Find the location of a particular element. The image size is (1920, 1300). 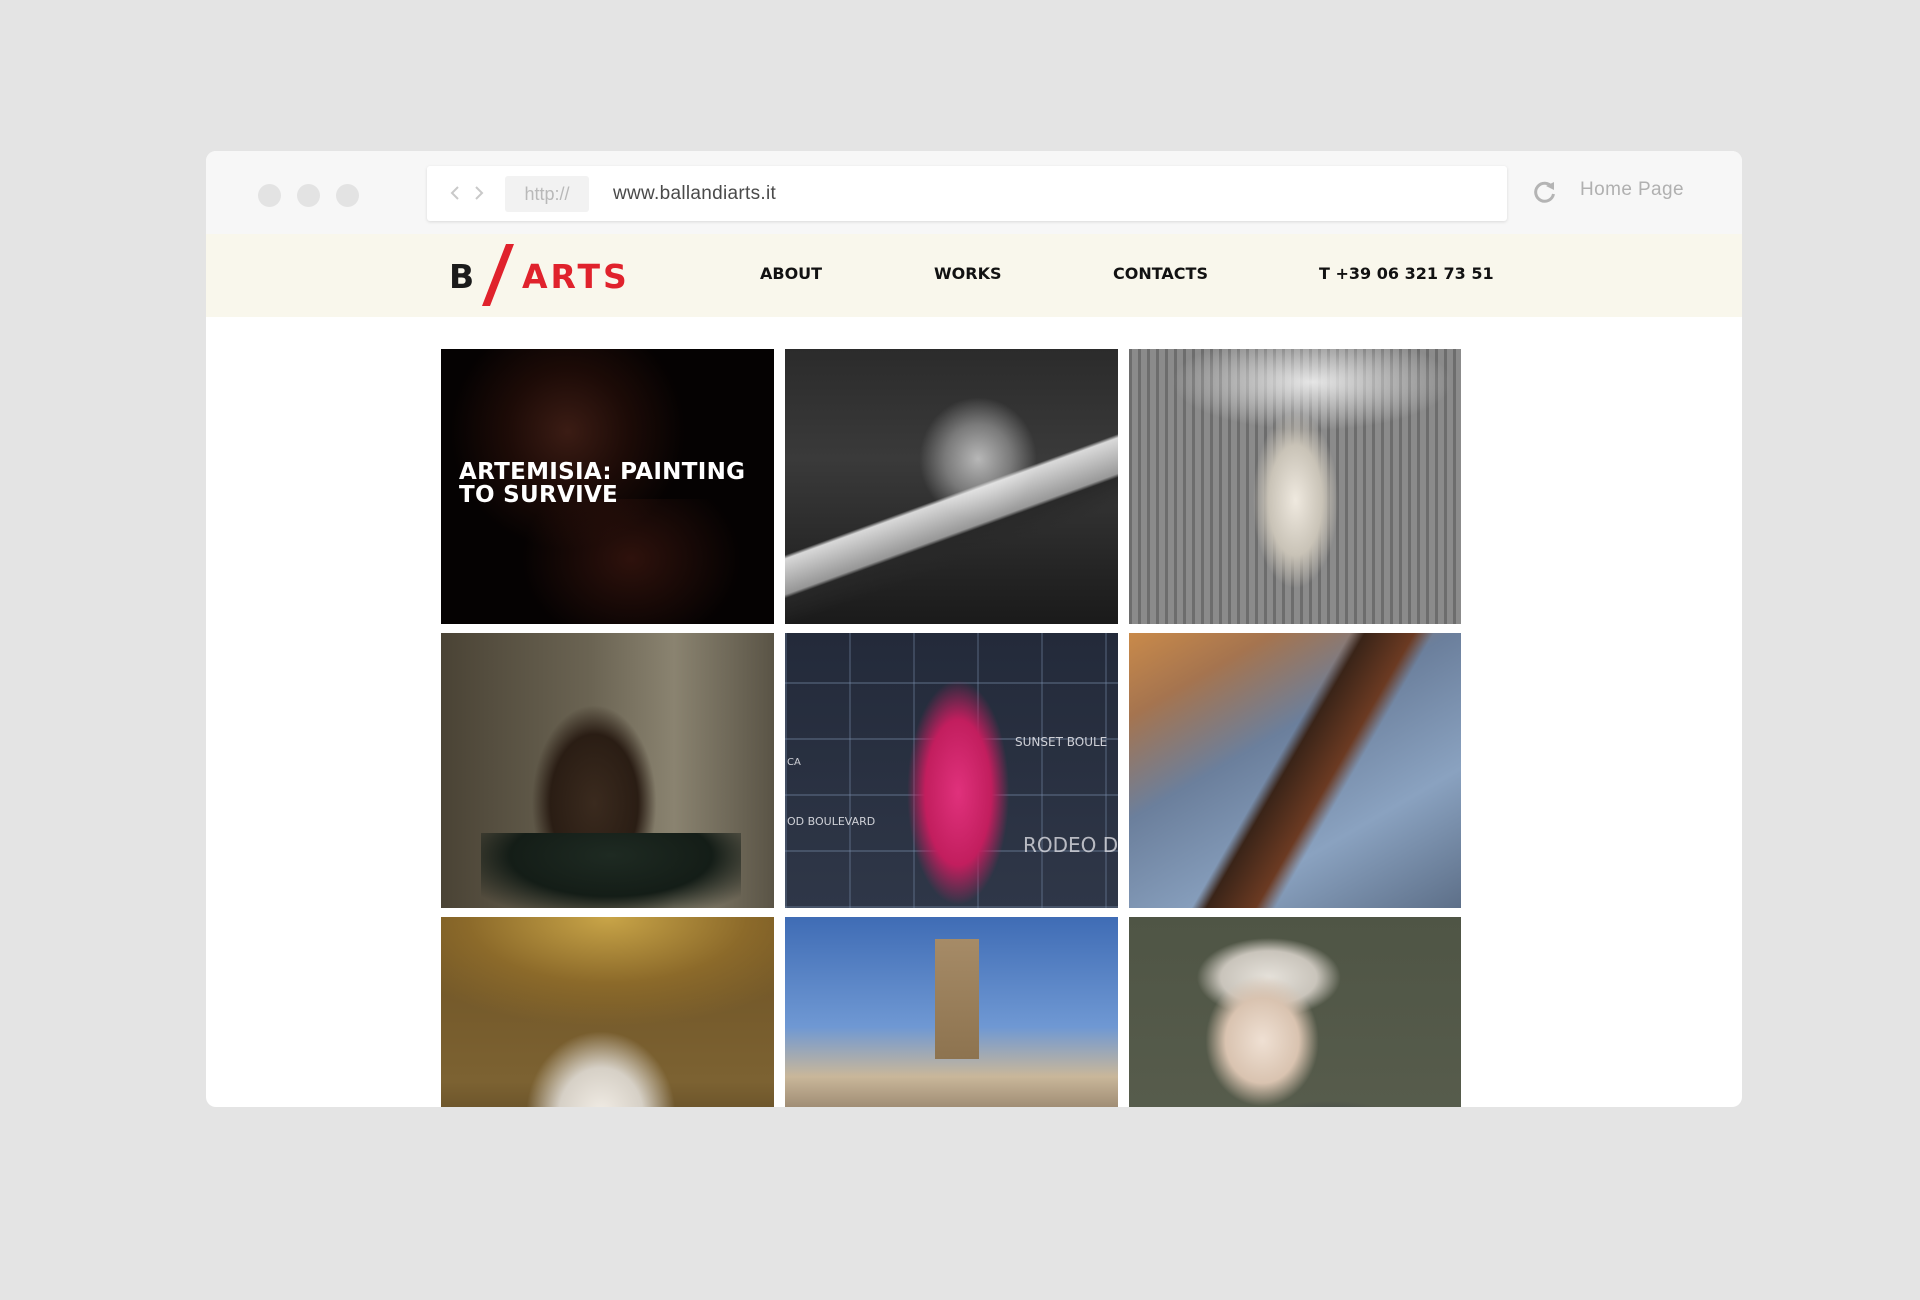

logo-b: B is located at coordinates (463, 276).